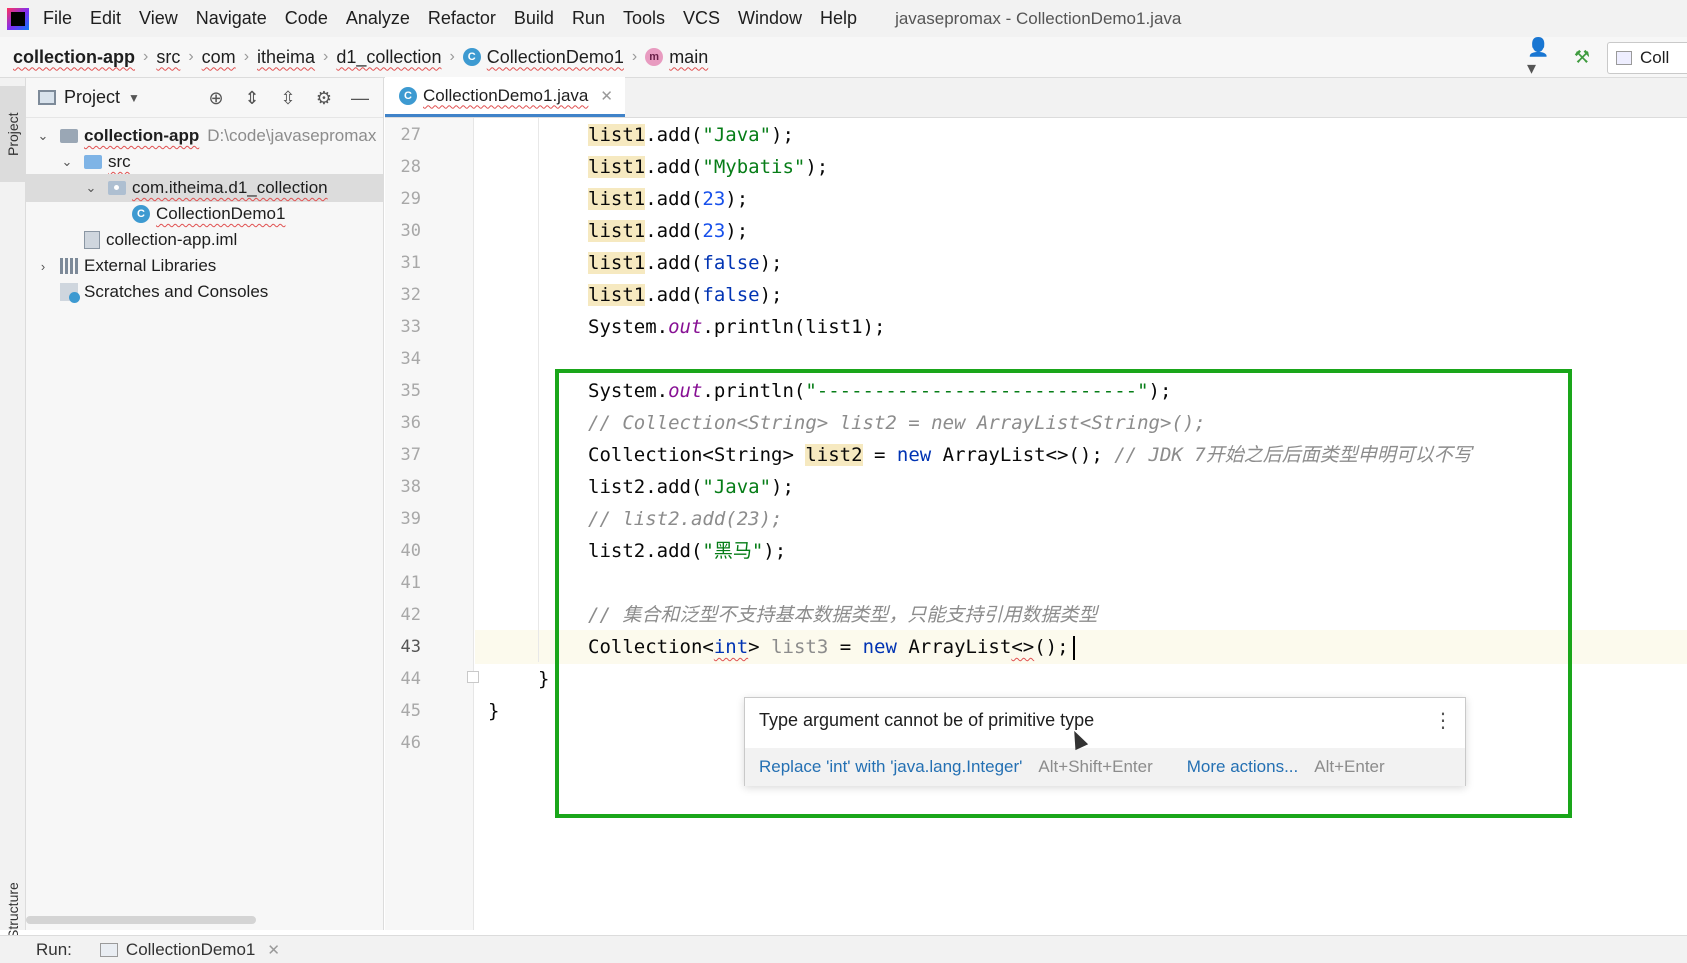 This screenshot has width=1687, height=963. What do you see at coordinates (54, 949) in the screenshot?
I see `run-label: Run:` at bounding box center [54, 949].